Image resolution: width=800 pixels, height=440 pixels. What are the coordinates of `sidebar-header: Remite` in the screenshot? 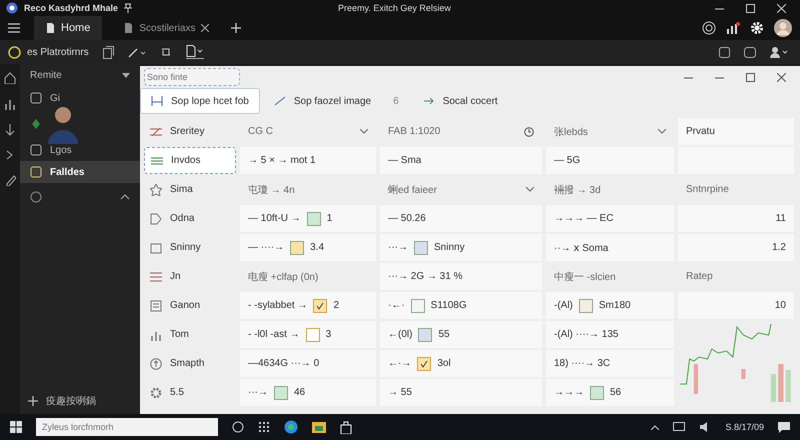 It's located at (46, 75).